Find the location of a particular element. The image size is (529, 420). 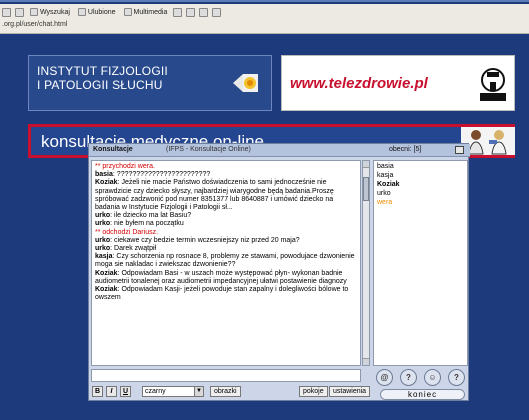

favorites-button-label: Ulubione is located at coordinates (101, 12).